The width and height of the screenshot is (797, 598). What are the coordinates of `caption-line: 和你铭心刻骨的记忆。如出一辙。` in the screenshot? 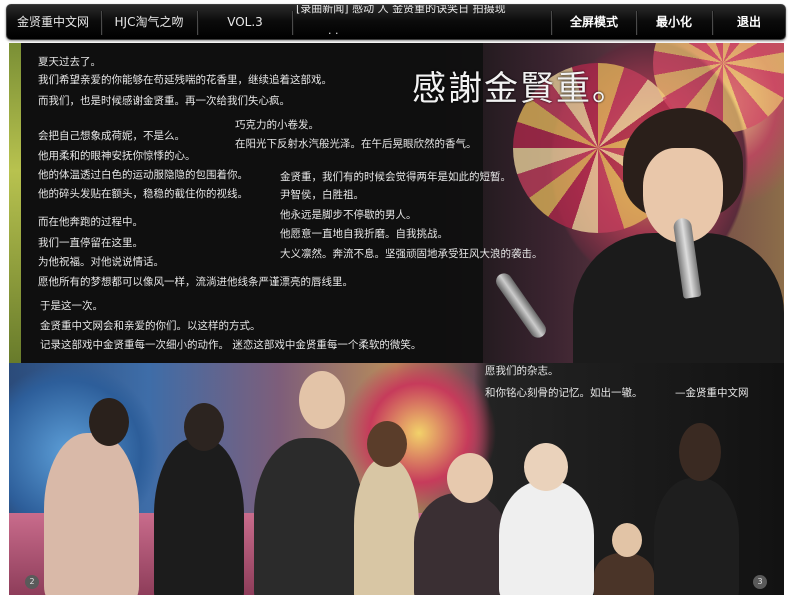 It's located at (564, 393).